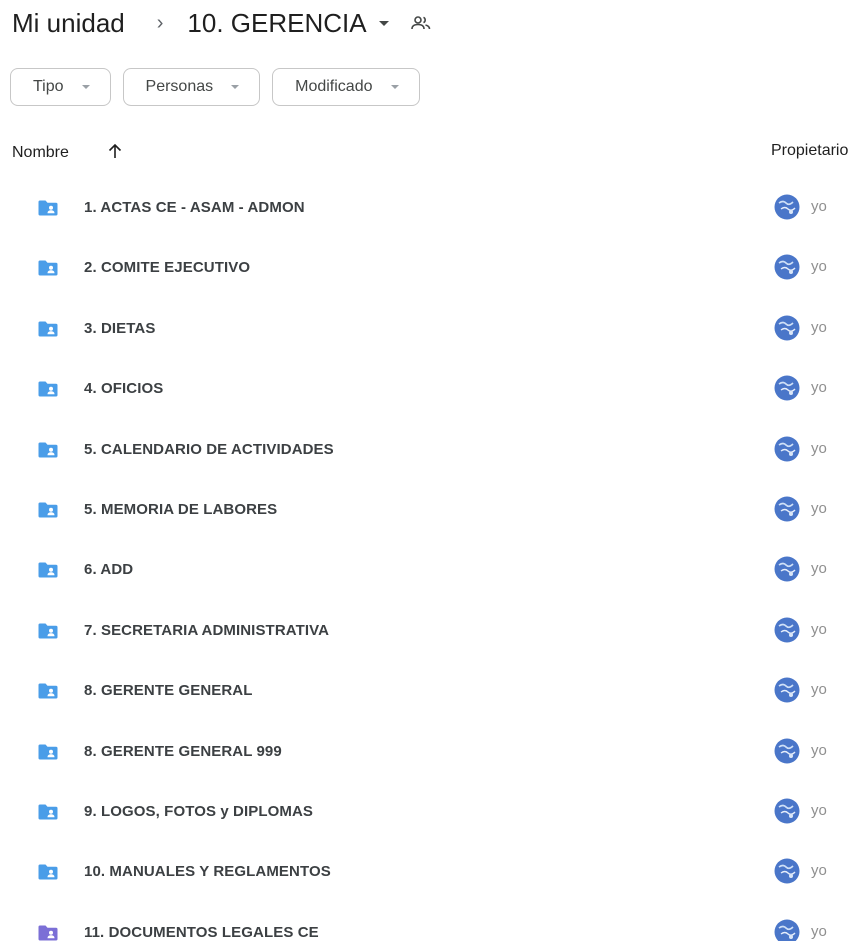 Image resolution: width=864 pixels, height=941 pixels. What do you see at coordinates (181, 509) in the screenshot?
I see `folder-name: 5. MEMORIA DE LABORES` at bounding box center [181, 509].